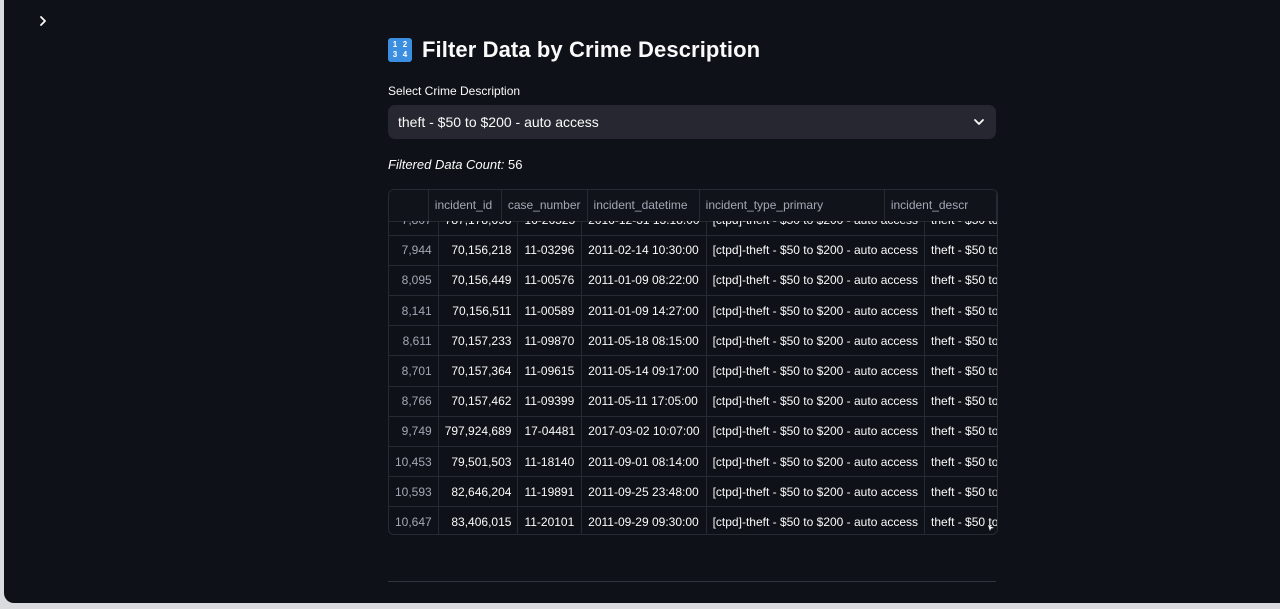 The height and width of the screenshot is (609, 1280). I want to click on incident-id-cell: 70,156,449, so click(478, 281).